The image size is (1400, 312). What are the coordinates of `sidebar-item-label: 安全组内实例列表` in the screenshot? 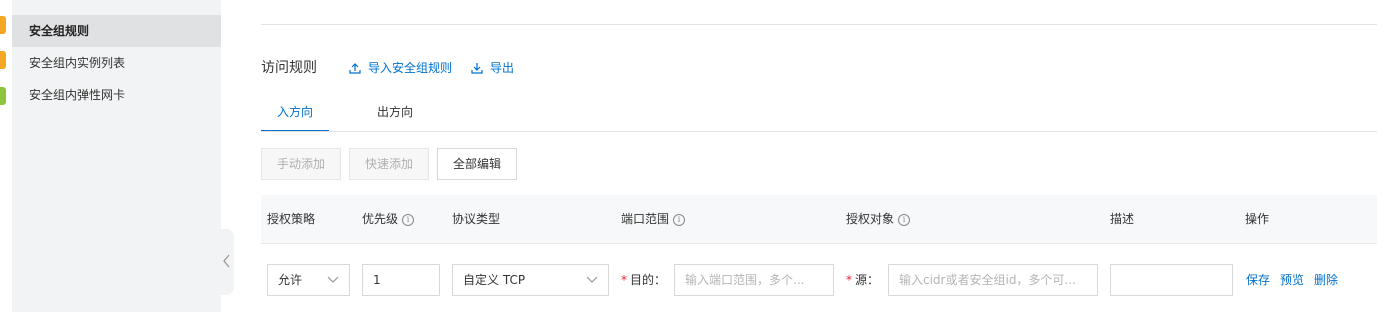 It's located at (77, 63).